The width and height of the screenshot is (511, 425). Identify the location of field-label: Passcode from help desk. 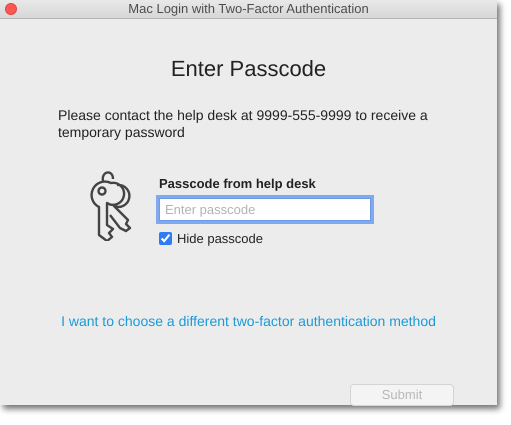
(238, 184).